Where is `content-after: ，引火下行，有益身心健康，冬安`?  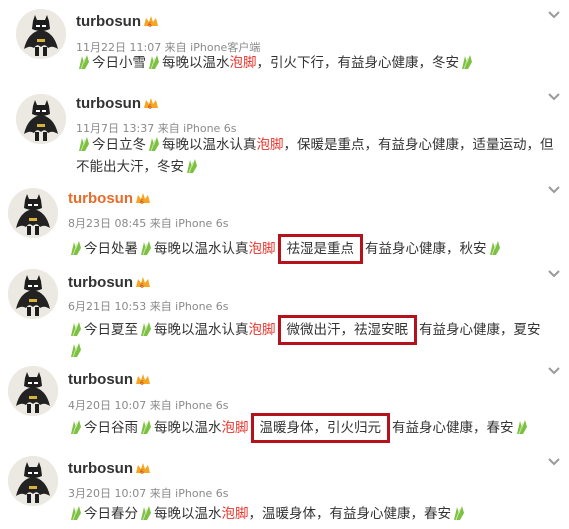
content-after: ，引火下行，有益身心健康，冬安 is located at coordinates (358, 63).